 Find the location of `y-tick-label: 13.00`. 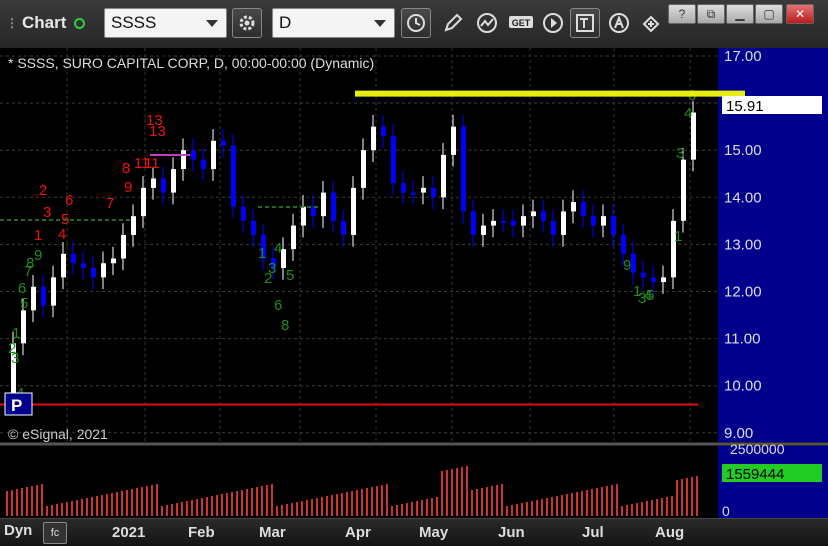

y-tick-label: 13.00 is located at coordinates (743, 244).